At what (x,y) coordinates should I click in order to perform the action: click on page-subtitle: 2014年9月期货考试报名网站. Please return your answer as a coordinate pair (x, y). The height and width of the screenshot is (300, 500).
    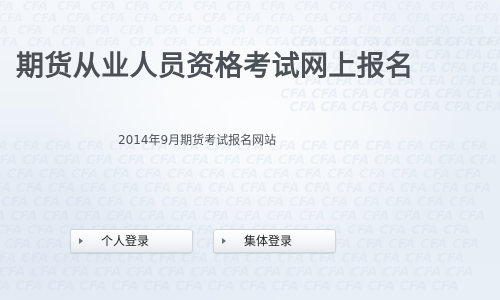
    Looking at the image, I should click on (197, 140).